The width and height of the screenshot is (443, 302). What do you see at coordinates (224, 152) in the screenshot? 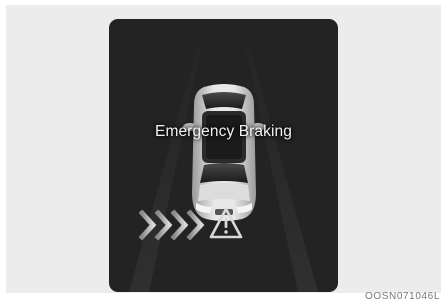
I see `car-top-view-icon` at bounding box center [224, 152].